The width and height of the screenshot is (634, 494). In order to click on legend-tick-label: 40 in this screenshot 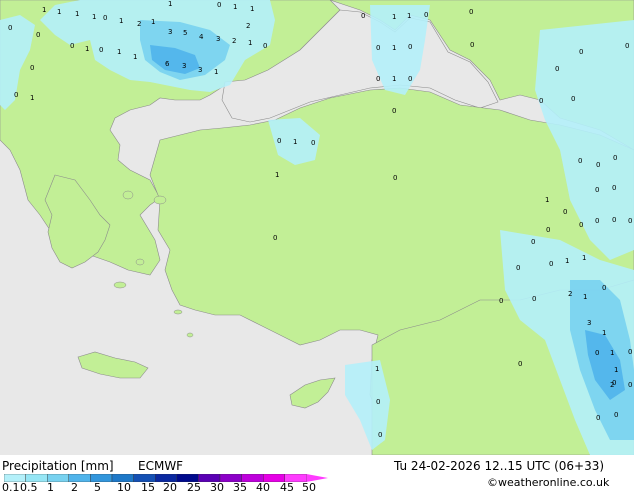, I will do `click(263, 487)`.